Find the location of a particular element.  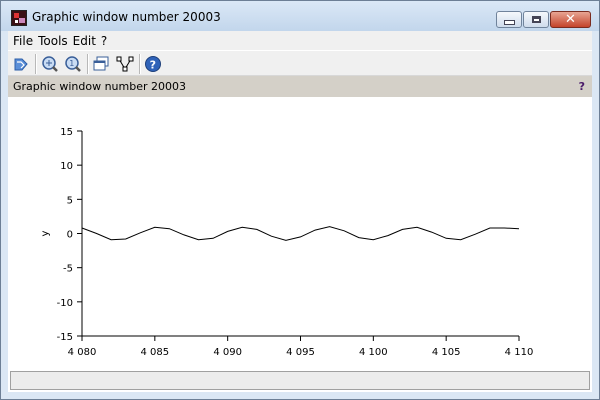

y-axis-label: y is located at coordinates (45, 233).